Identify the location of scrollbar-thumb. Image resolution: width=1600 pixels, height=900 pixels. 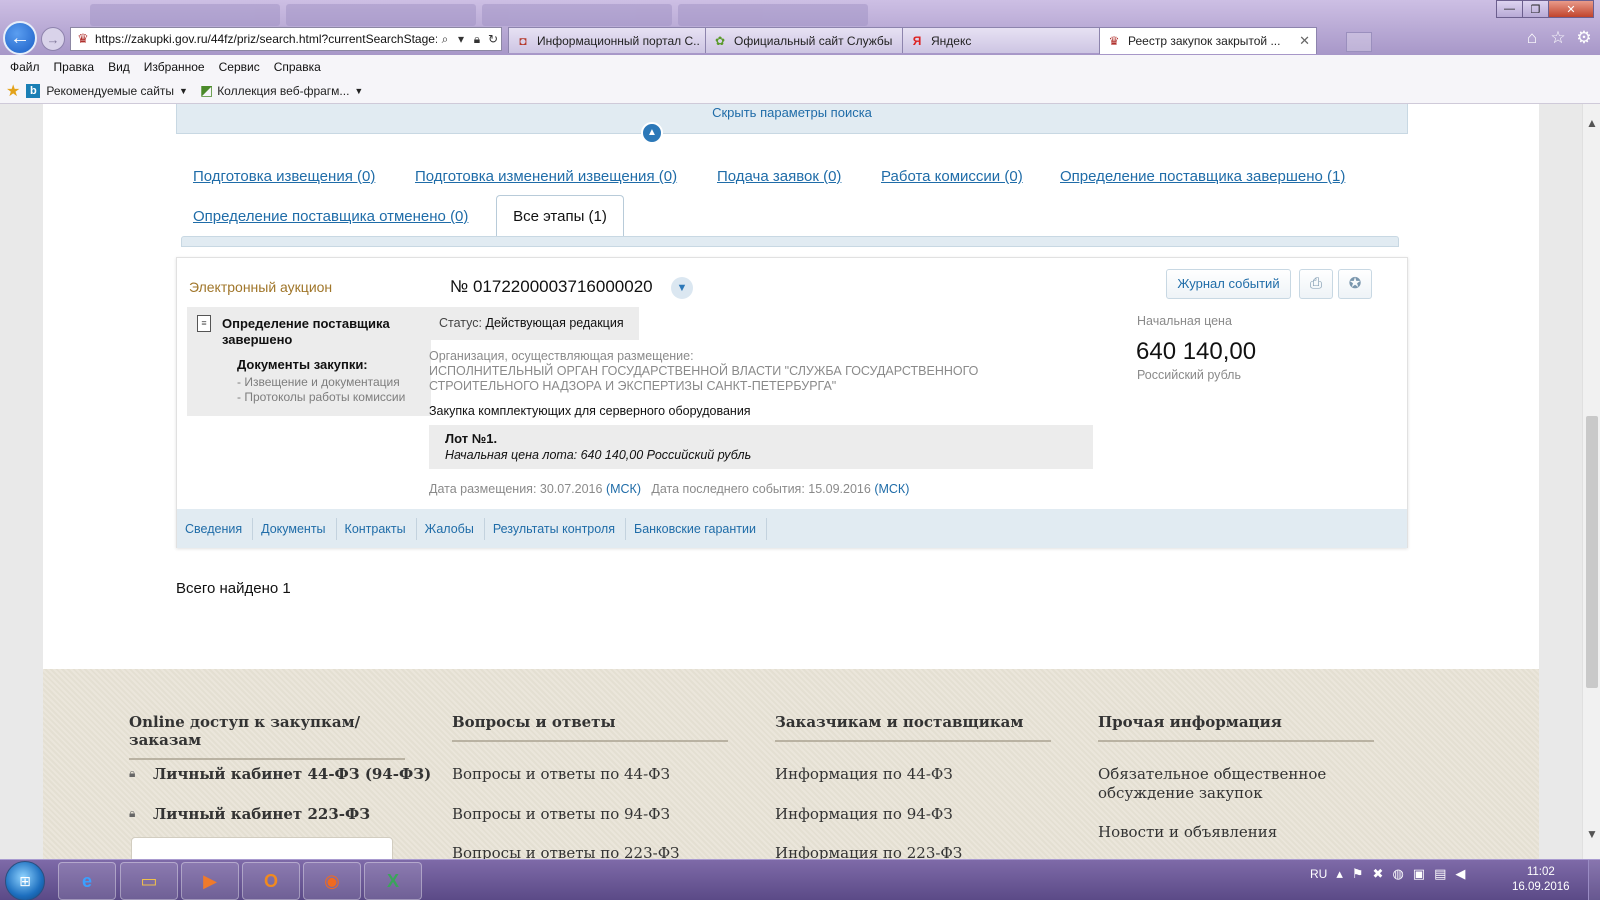
(1592, 552).